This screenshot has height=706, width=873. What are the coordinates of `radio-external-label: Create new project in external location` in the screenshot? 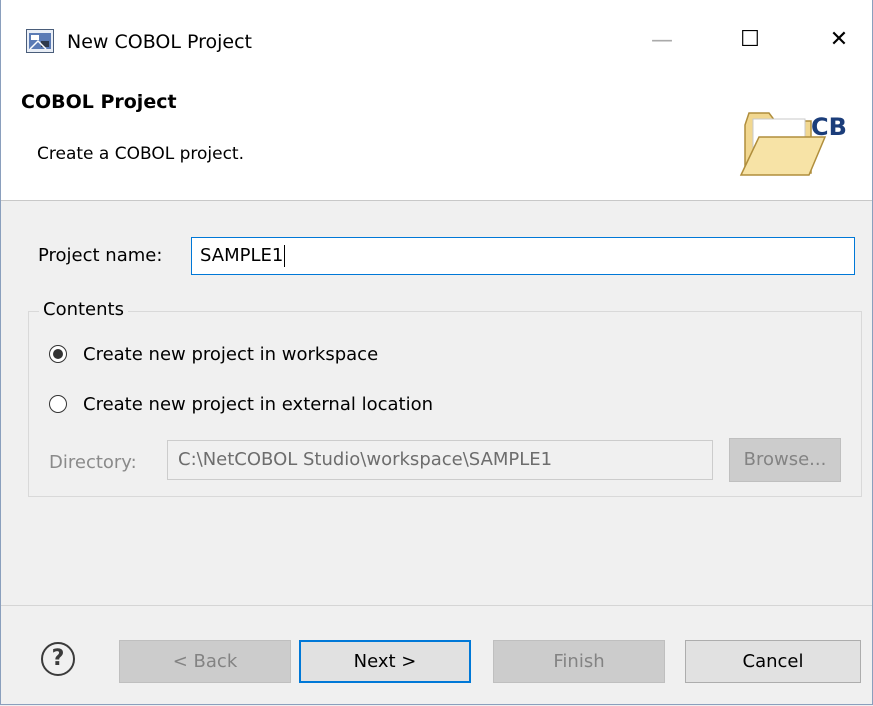 It's located at (258, 404).